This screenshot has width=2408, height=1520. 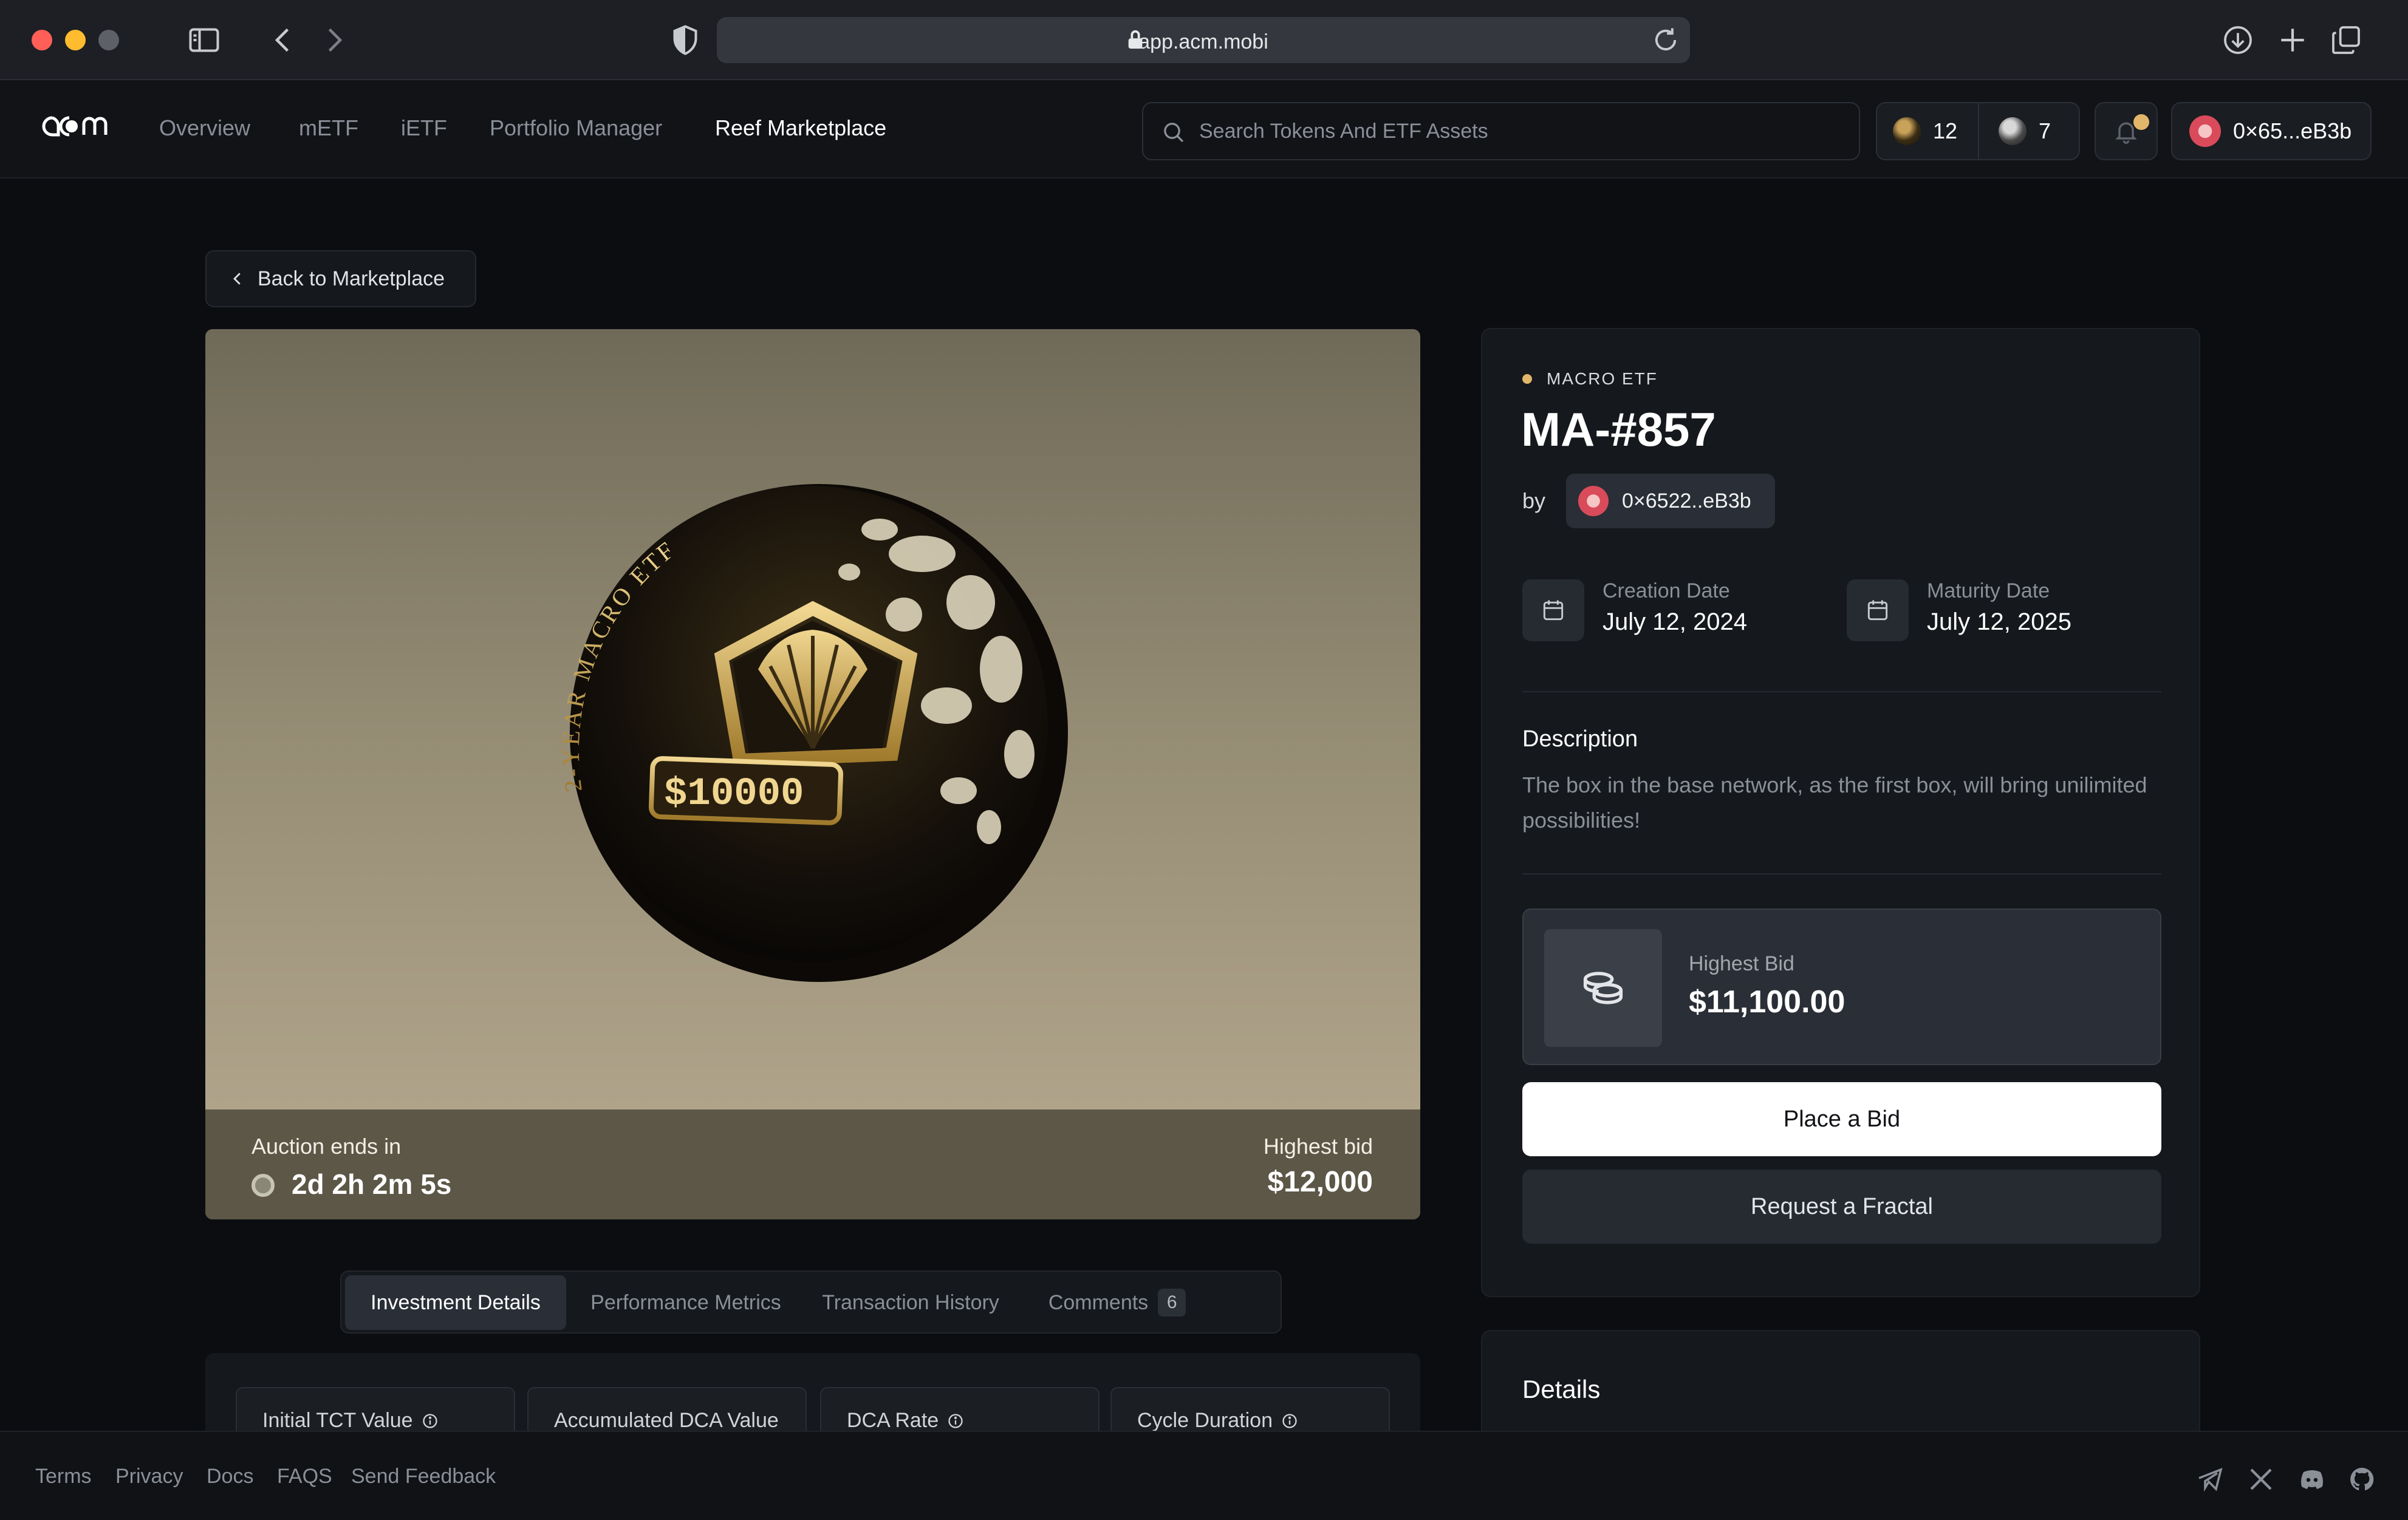 I want to click on url-text: app.acm.mobi, so click(x=1203, y=41).